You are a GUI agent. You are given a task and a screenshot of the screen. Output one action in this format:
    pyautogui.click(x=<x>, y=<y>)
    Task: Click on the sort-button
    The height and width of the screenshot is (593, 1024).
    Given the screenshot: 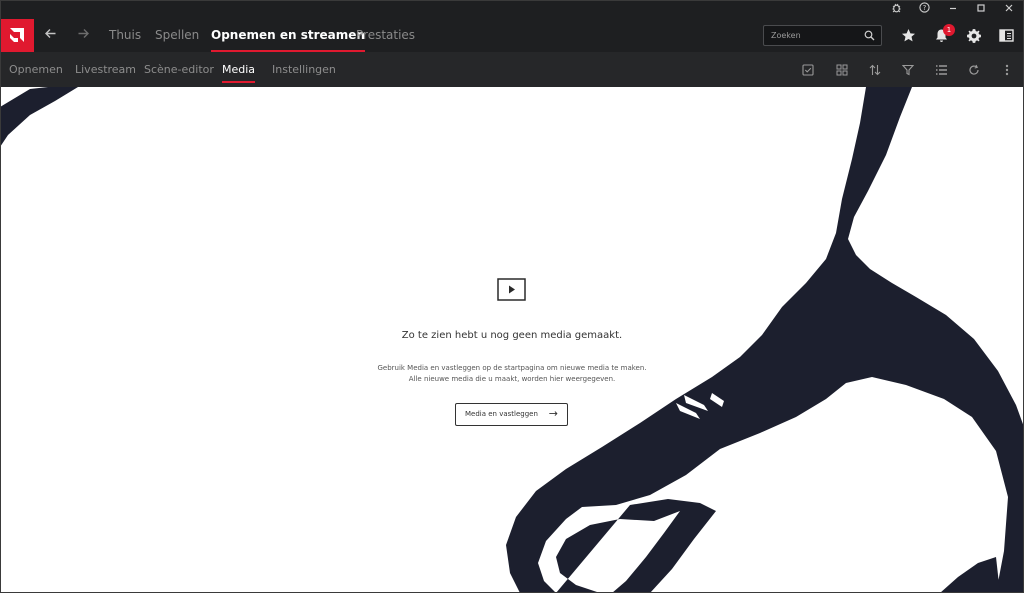 What is the action you would take?
    pyautogui.click(x=875, y=69)
    